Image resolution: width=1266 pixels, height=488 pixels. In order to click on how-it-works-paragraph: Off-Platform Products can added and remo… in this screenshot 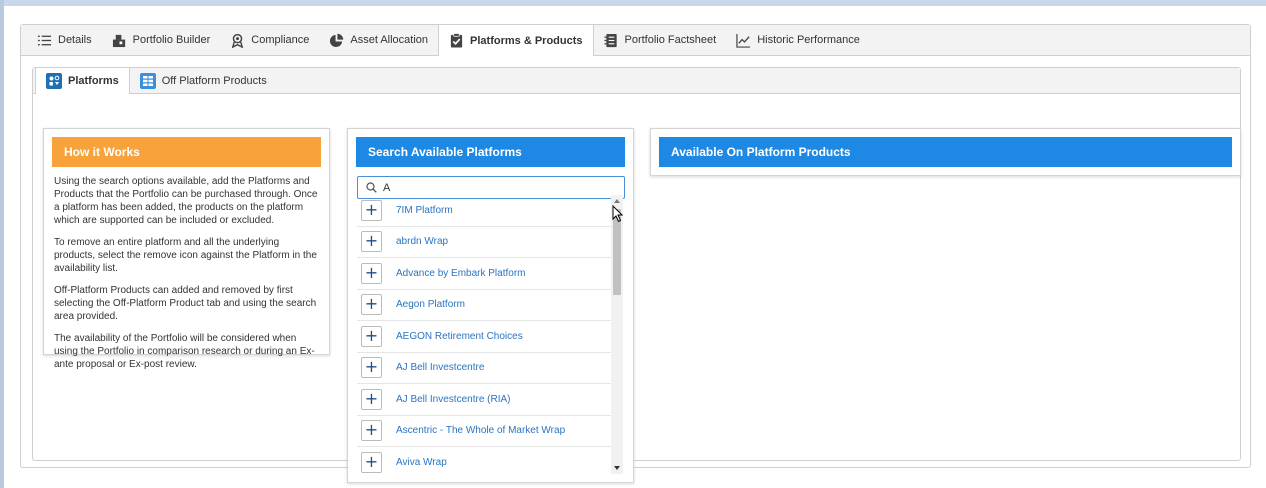, I will do `click(185, 303)`.